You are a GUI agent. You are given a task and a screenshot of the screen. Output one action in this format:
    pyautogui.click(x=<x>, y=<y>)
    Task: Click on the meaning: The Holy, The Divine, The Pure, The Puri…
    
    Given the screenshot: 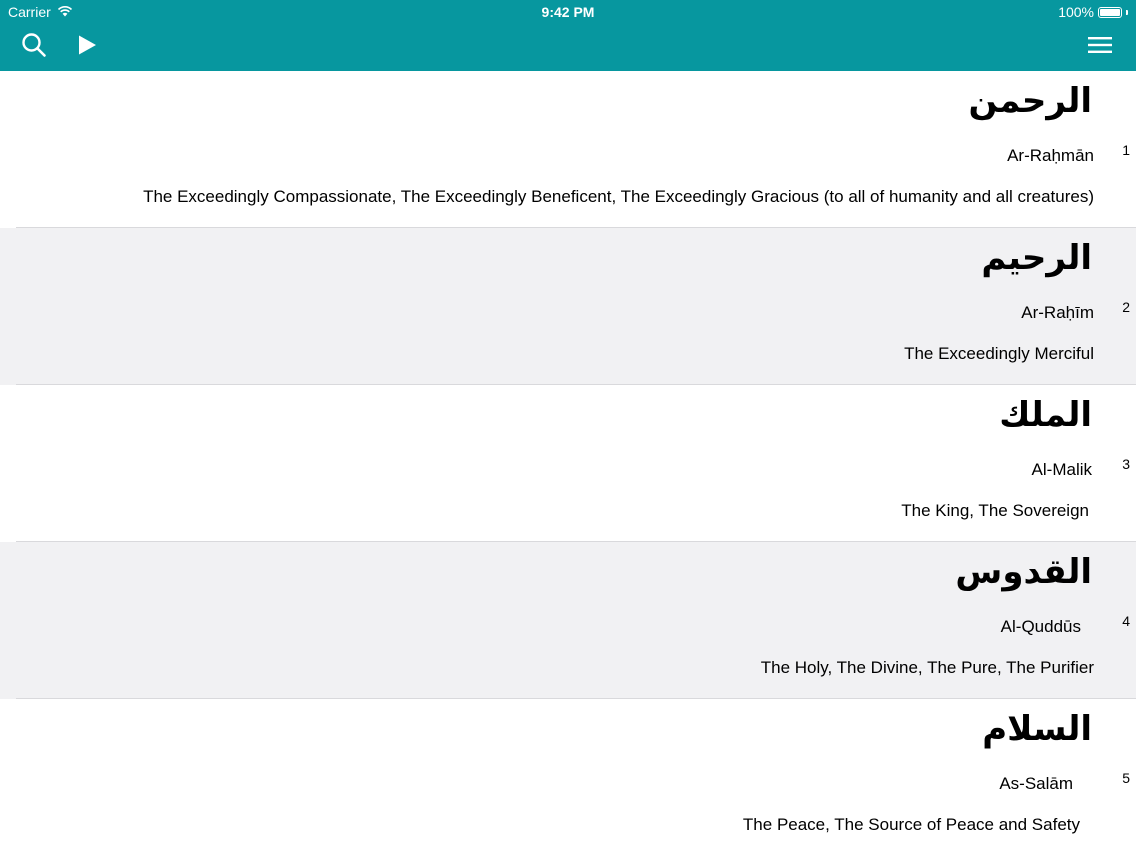 What is the action you would take?
    pyautogui.click(x=927, y=667)
    